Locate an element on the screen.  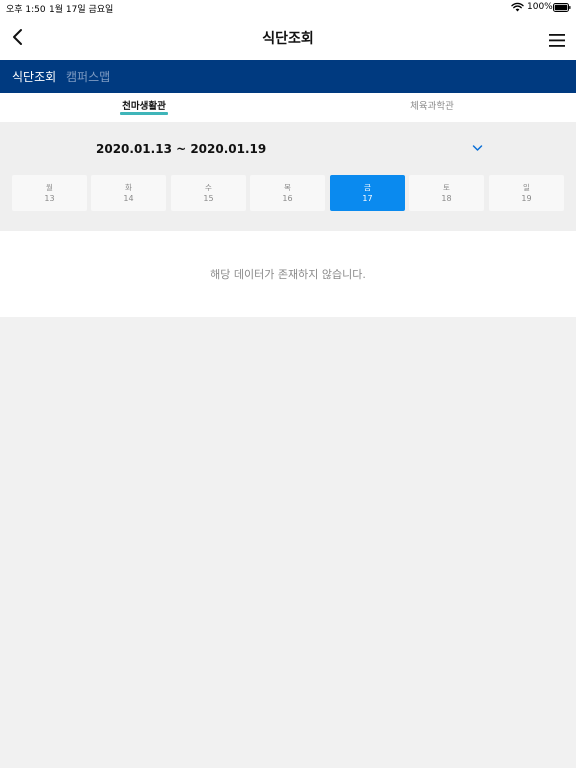
tab-building-cheonma: 천마생활관 is located at coordinates (144, 107).